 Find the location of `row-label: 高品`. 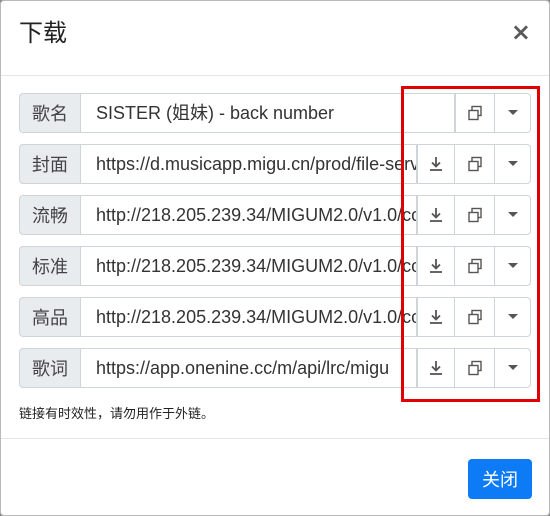

row-label: 高品 is located at coordinates (50, 317).